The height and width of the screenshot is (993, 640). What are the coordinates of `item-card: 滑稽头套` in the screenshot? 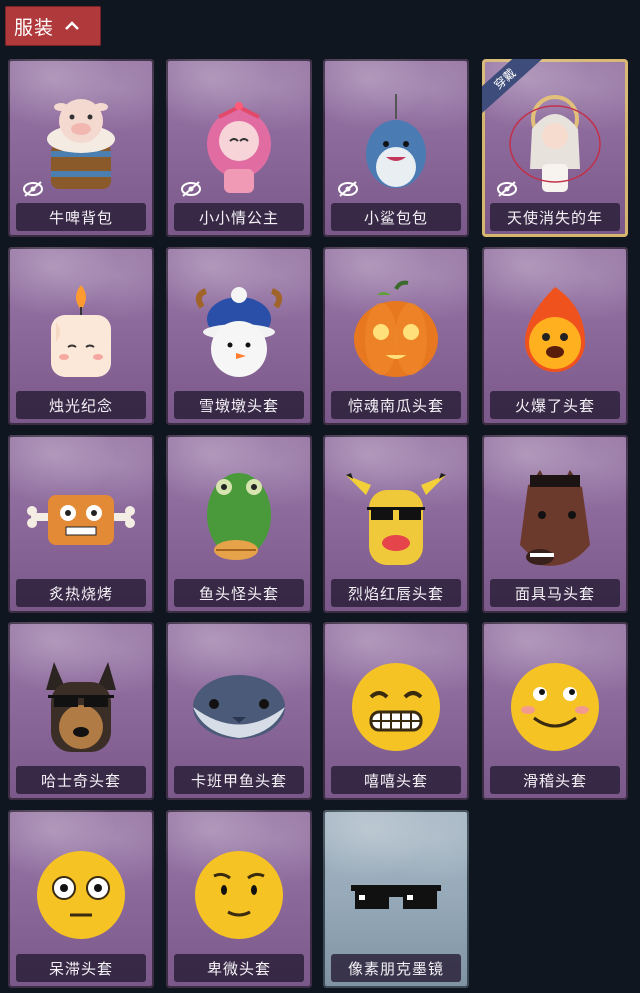 It's located at (555, 711).